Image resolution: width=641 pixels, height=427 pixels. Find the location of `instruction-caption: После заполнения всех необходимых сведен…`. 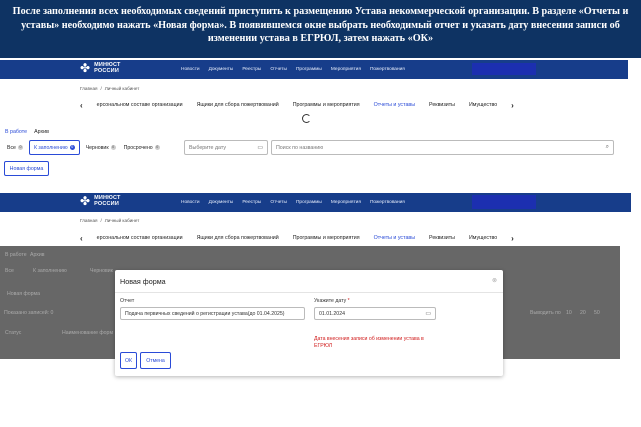

instruction-caption: После заполнения всех необходимых сведен… is located at coordinates (320, 29).